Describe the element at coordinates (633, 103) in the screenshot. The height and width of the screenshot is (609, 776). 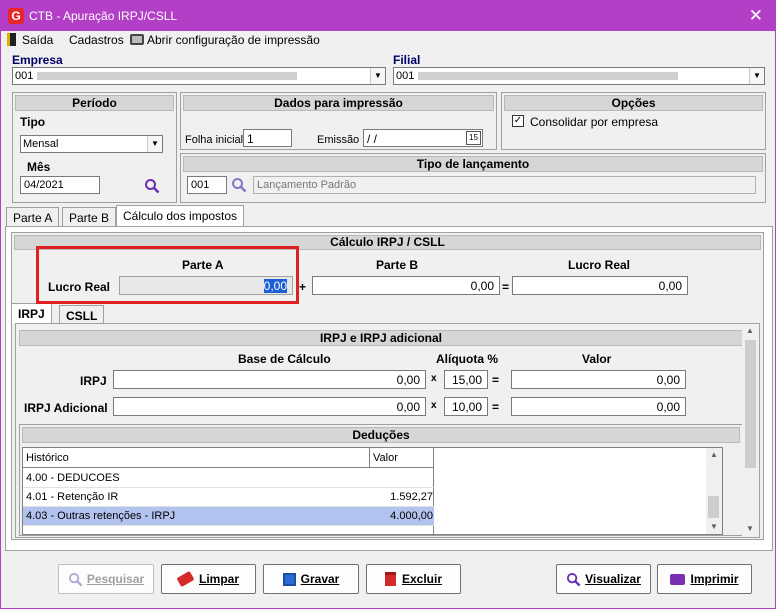
I see `opcoes-title: Opções` at that location.